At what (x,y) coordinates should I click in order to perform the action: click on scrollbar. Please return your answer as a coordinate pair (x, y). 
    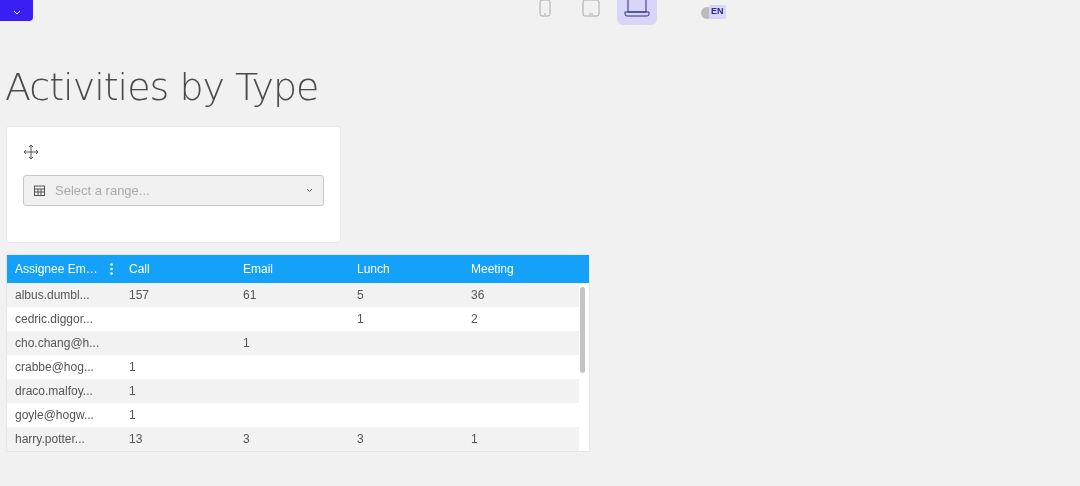
    Looking at the image, I should click on (582, 330).